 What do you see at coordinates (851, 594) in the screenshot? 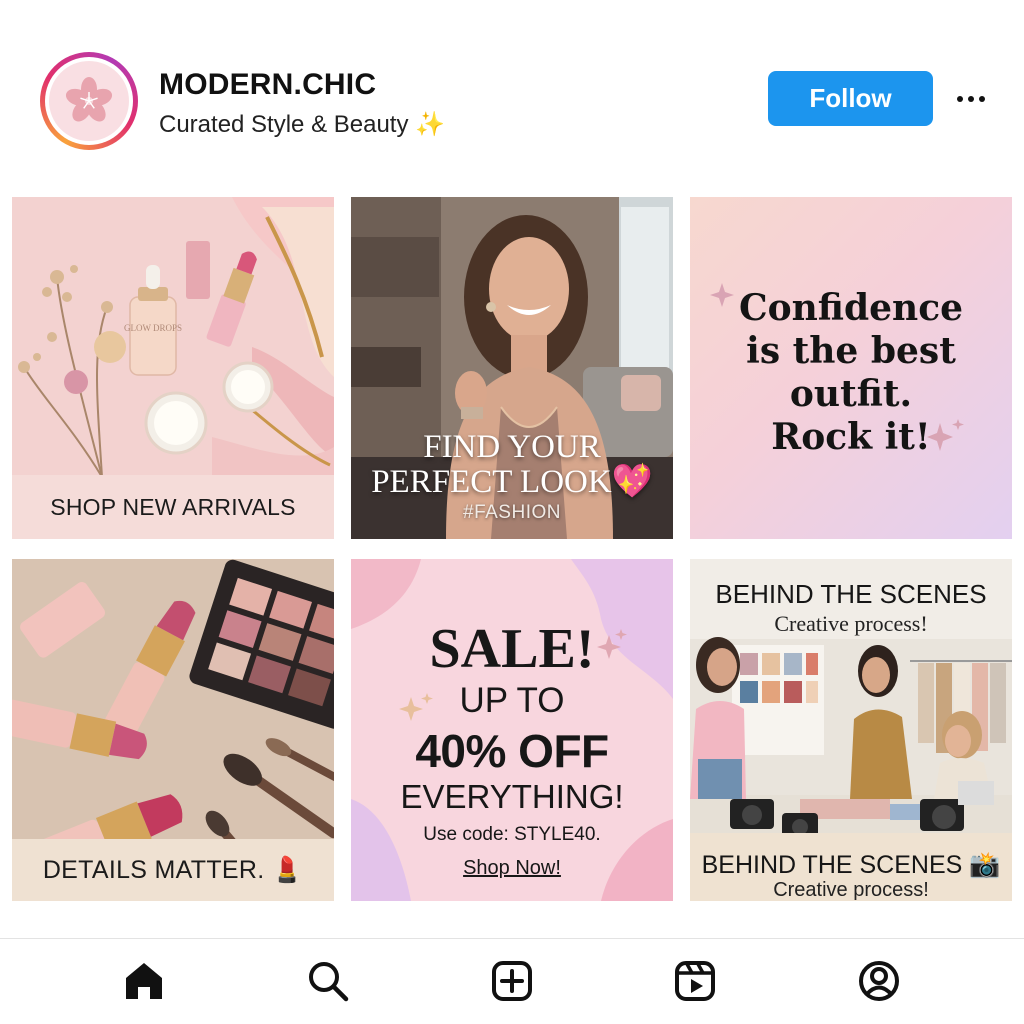
I see `bts-top-title: BEHIND THE SCENES` at bounding box center [851, 594].